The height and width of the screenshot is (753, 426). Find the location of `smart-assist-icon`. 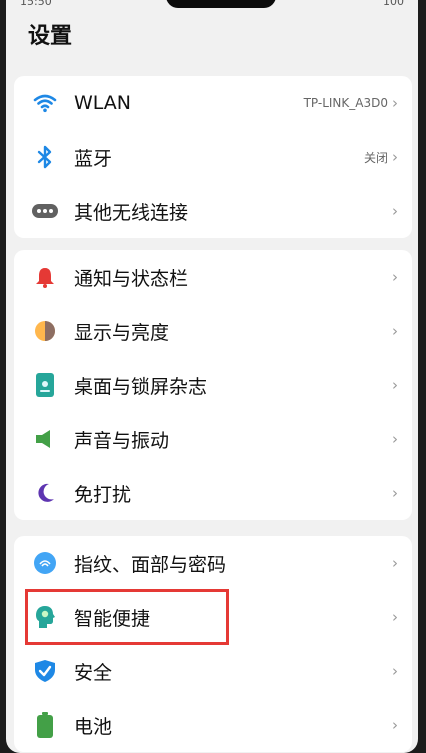

smart-assist-icon is located at coordinates (45, 617).